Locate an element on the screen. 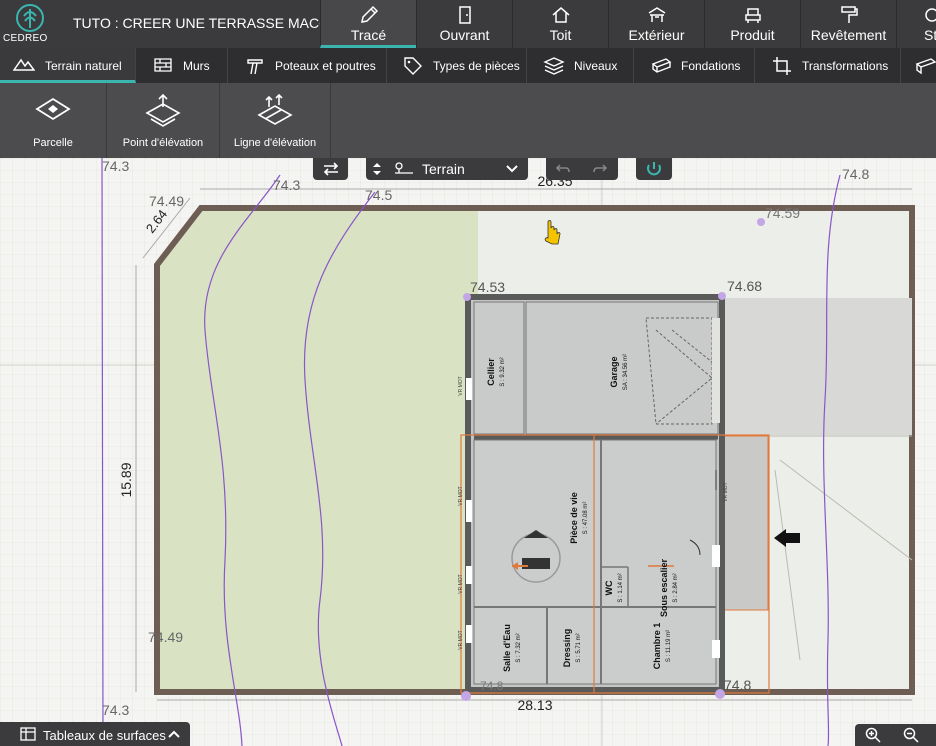 The height and width of the screenshot is (746, 936). room-area-salle-eau: S : 7.32 m² is located at coordinates (519, 647).